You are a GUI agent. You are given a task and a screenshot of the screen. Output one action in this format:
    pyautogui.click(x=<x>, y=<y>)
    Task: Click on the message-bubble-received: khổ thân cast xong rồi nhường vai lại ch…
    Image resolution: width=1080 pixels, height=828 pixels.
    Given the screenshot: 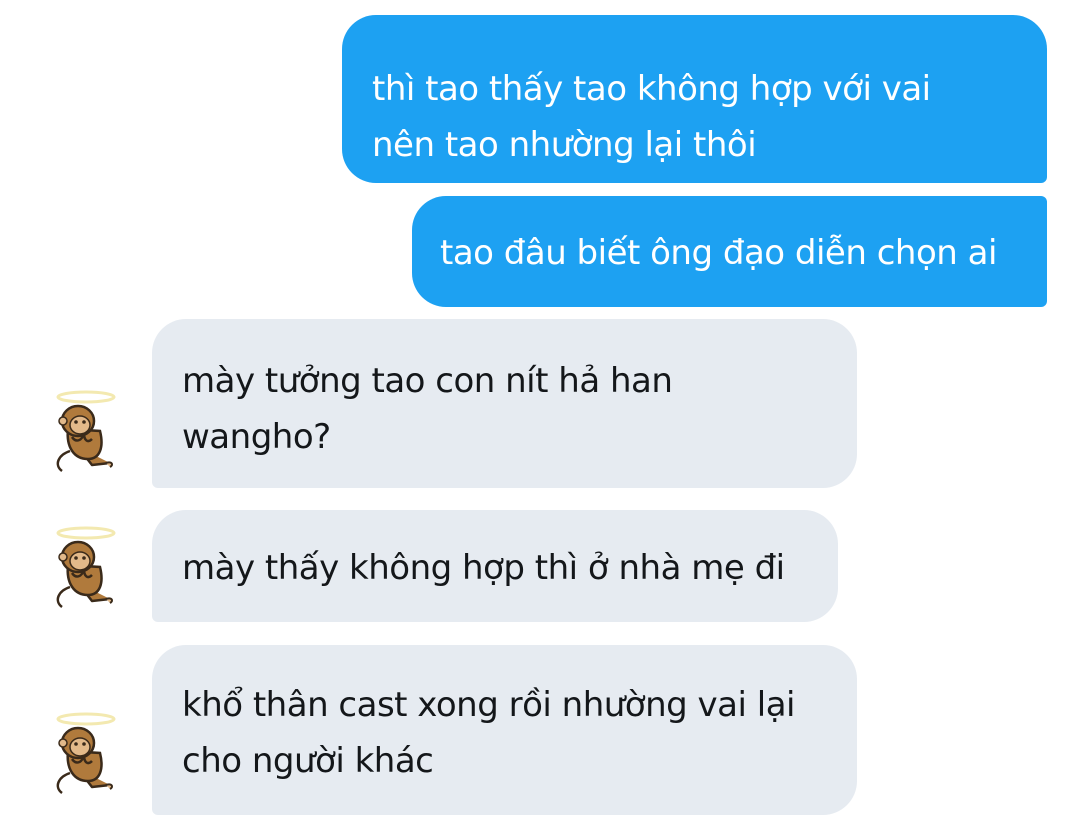 What is the action you would take?
    pyautogui.click(x=504, y=730)
    